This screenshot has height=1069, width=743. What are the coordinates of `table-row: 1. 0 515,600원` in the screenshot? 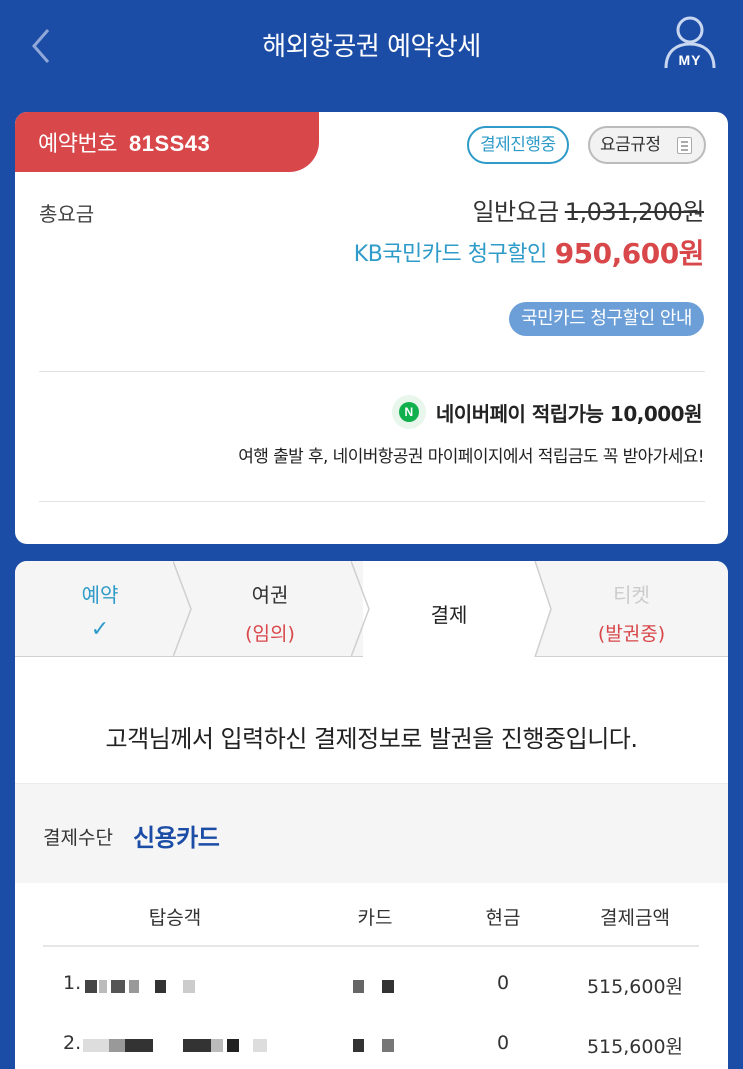 It's located at (371, 984).